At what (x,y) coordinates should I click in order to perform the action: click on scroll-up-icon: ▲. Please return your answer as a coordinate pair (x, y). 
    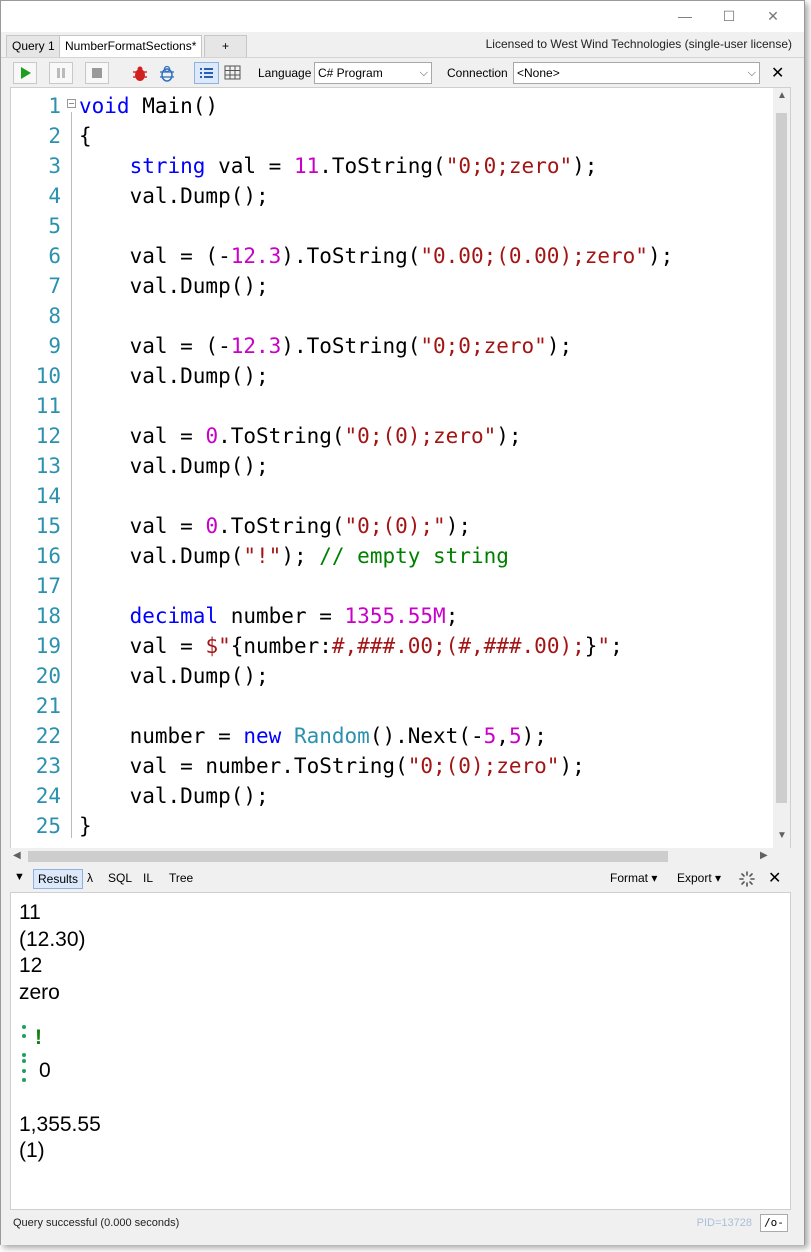
    Looking at the image, I should click on (782, 95).